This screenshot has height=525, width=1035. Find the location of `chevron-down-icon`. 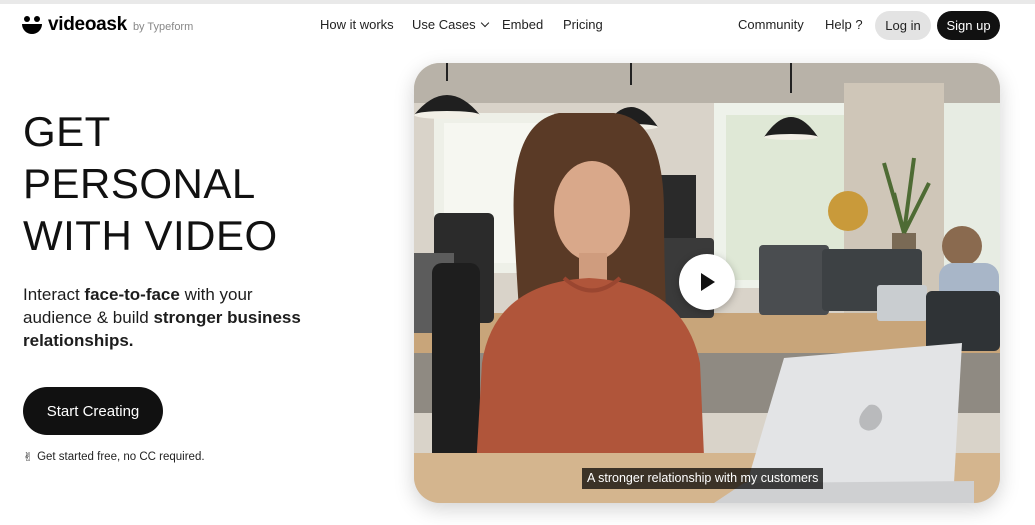

chevron-down-icon is located at coordinates (484, 23).